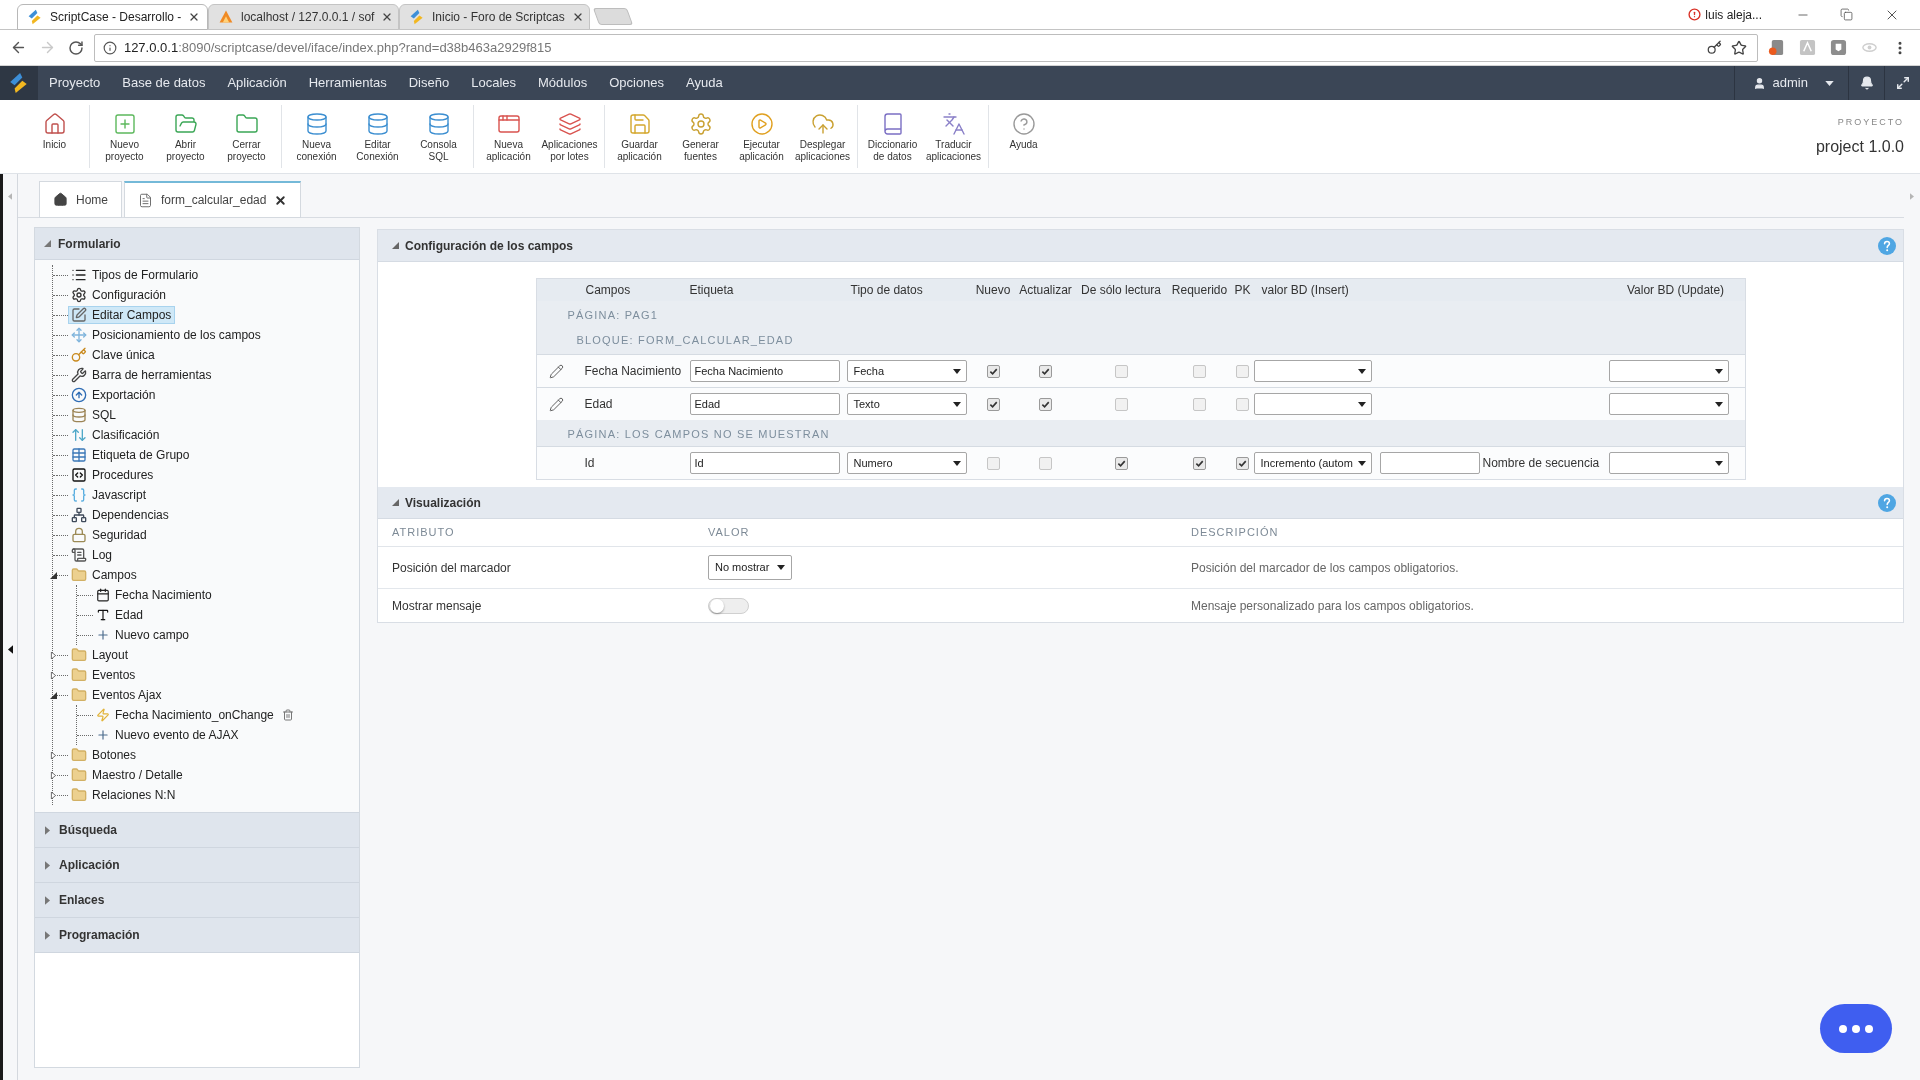  Describe the element at coordinates (483, 245) in the screenshot. I see `section-header: Configuración de los campos` at that location.